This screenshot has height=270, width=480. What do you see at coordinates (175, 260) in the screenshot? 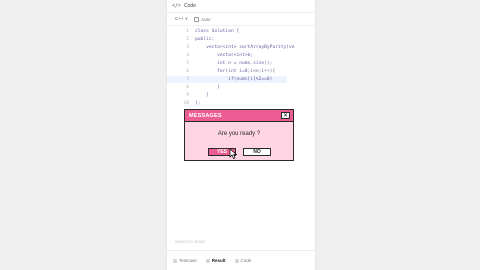
I see `testcase-icon` at bounding box center [175, 260].